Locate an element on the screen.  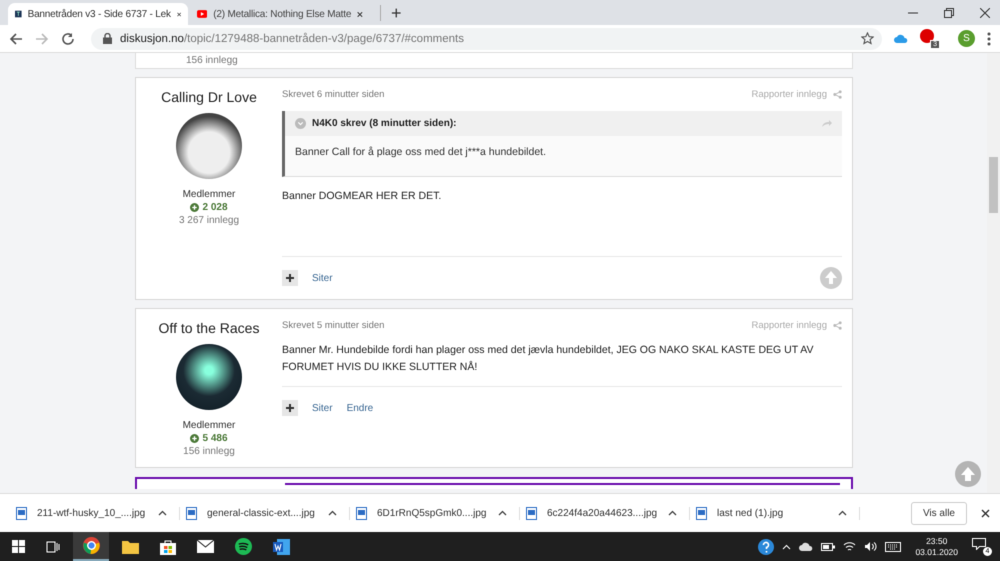
clock-date: 03.01.2020 is located at coordinates (936, 552).